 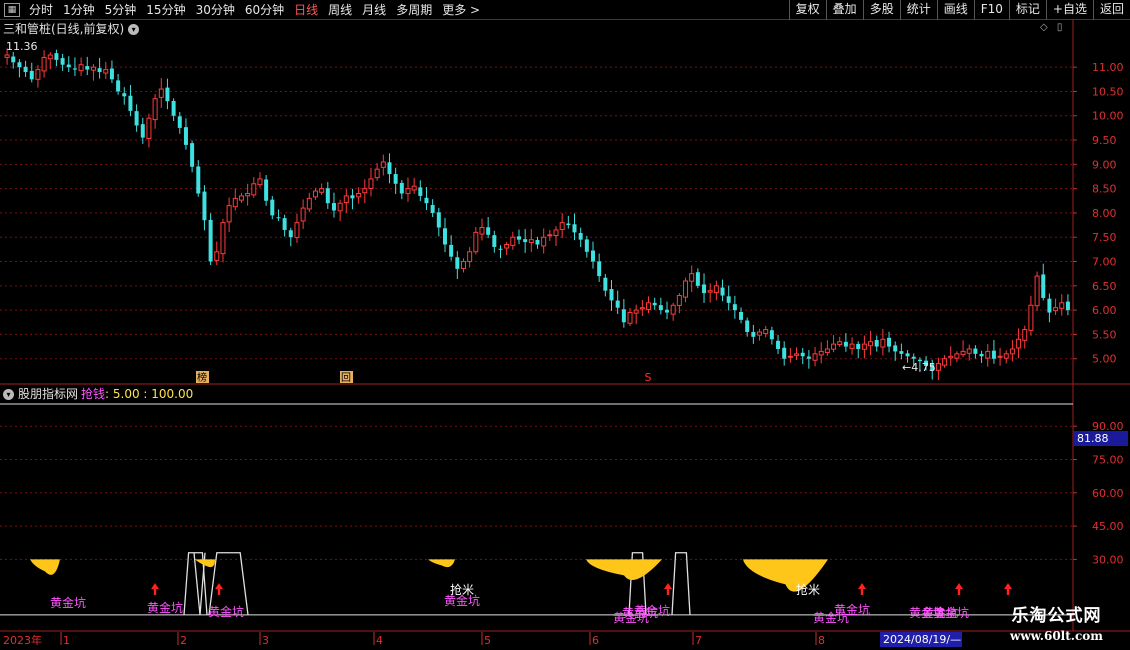 I want to click on price-tick-label: 5.50, so click(x=1104, y=334).